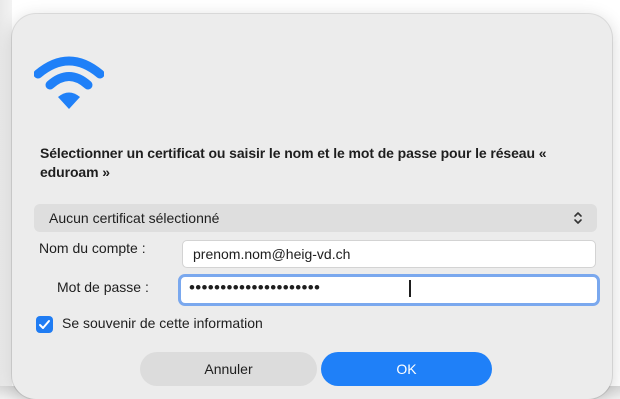 This screenshot has width=620, height=399. What do you see at coordinates (578, 218) in the screenshot?
I see `chevron-up-down-icon` at bounding box center [578, 218].